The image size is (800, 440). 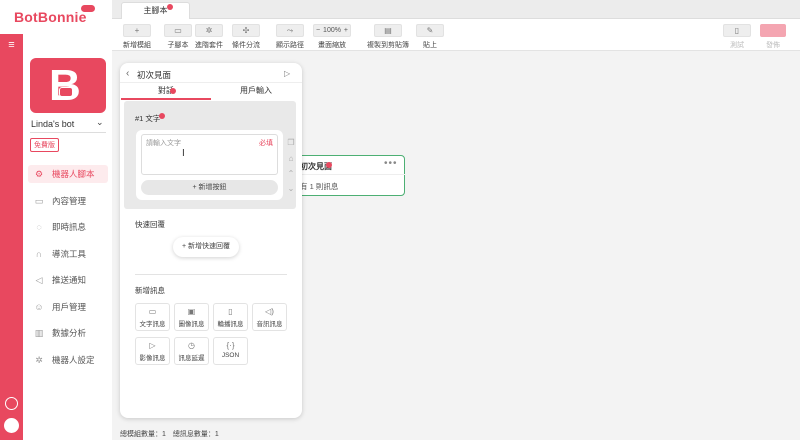 I want to click on bot-selector-label: Linda's bot, so click(x=52, y=124).